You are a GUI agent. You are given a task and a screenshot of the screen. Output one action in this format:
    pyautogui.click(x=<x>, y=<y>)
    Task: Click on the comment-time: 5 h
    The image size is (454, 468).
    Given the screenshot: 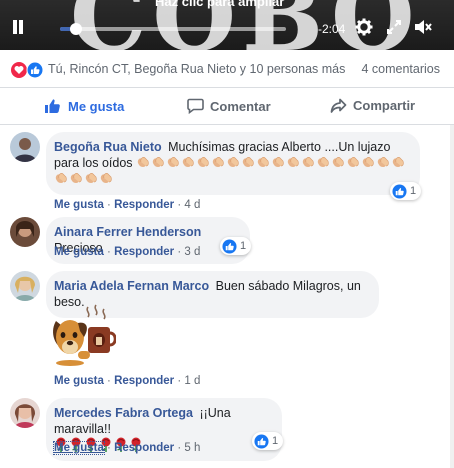 What is the action you would take?
    pyautogui.click(x=192, y=448)
    